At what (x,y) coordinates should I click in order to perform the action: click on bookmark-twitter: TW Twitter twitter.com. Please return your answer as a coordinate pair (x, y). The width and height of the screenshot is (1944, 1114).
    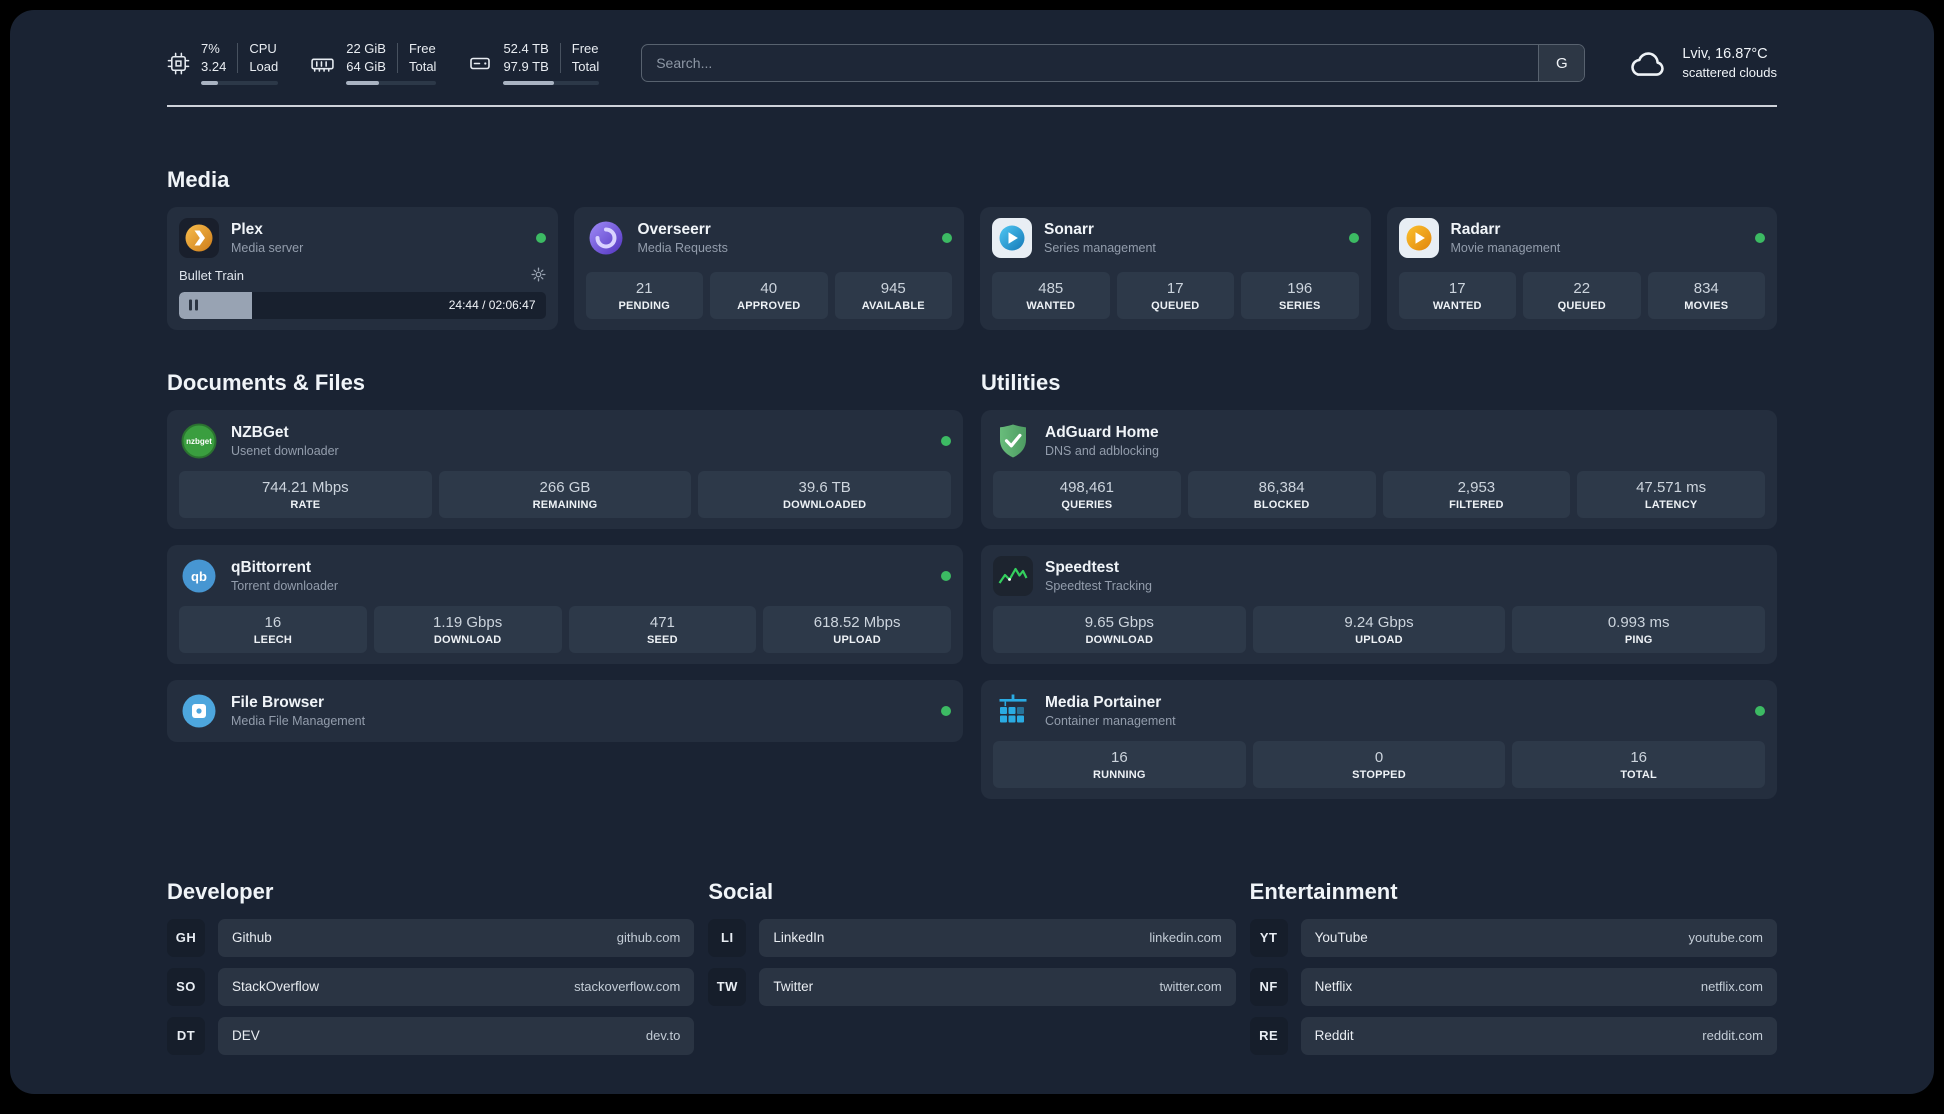
    Looking at the image, I should click on (972, 986).